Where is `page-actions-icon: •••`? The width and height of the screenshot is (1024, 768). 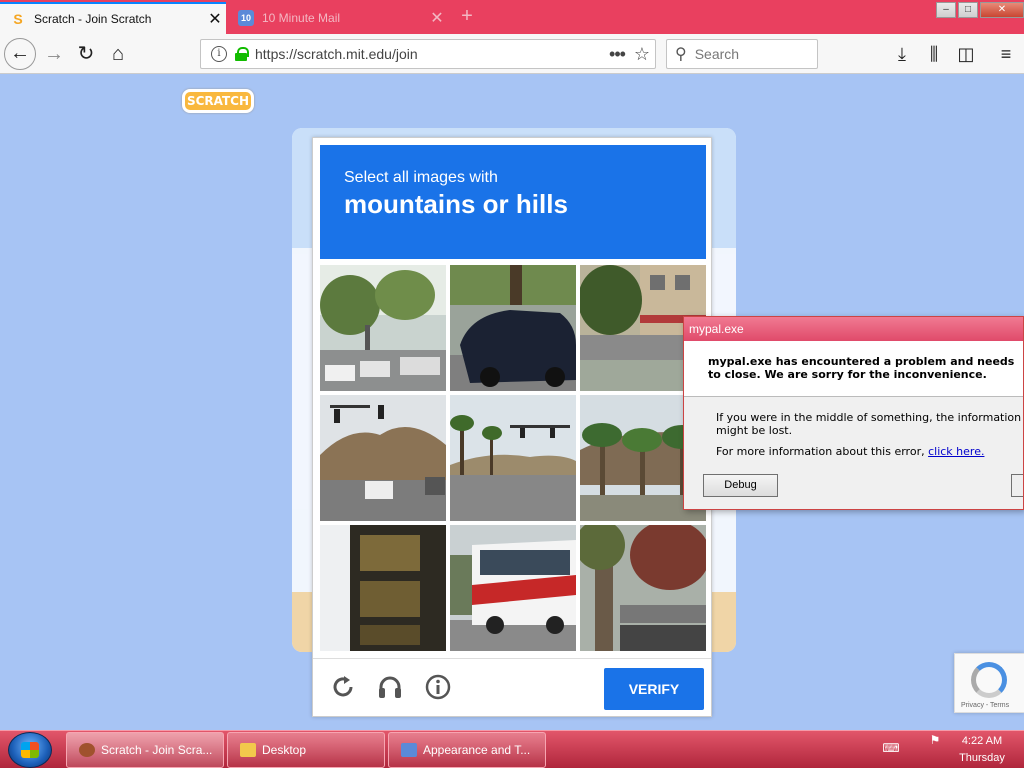 page-actions-icon: ••• is located at coordinates (617, 54).